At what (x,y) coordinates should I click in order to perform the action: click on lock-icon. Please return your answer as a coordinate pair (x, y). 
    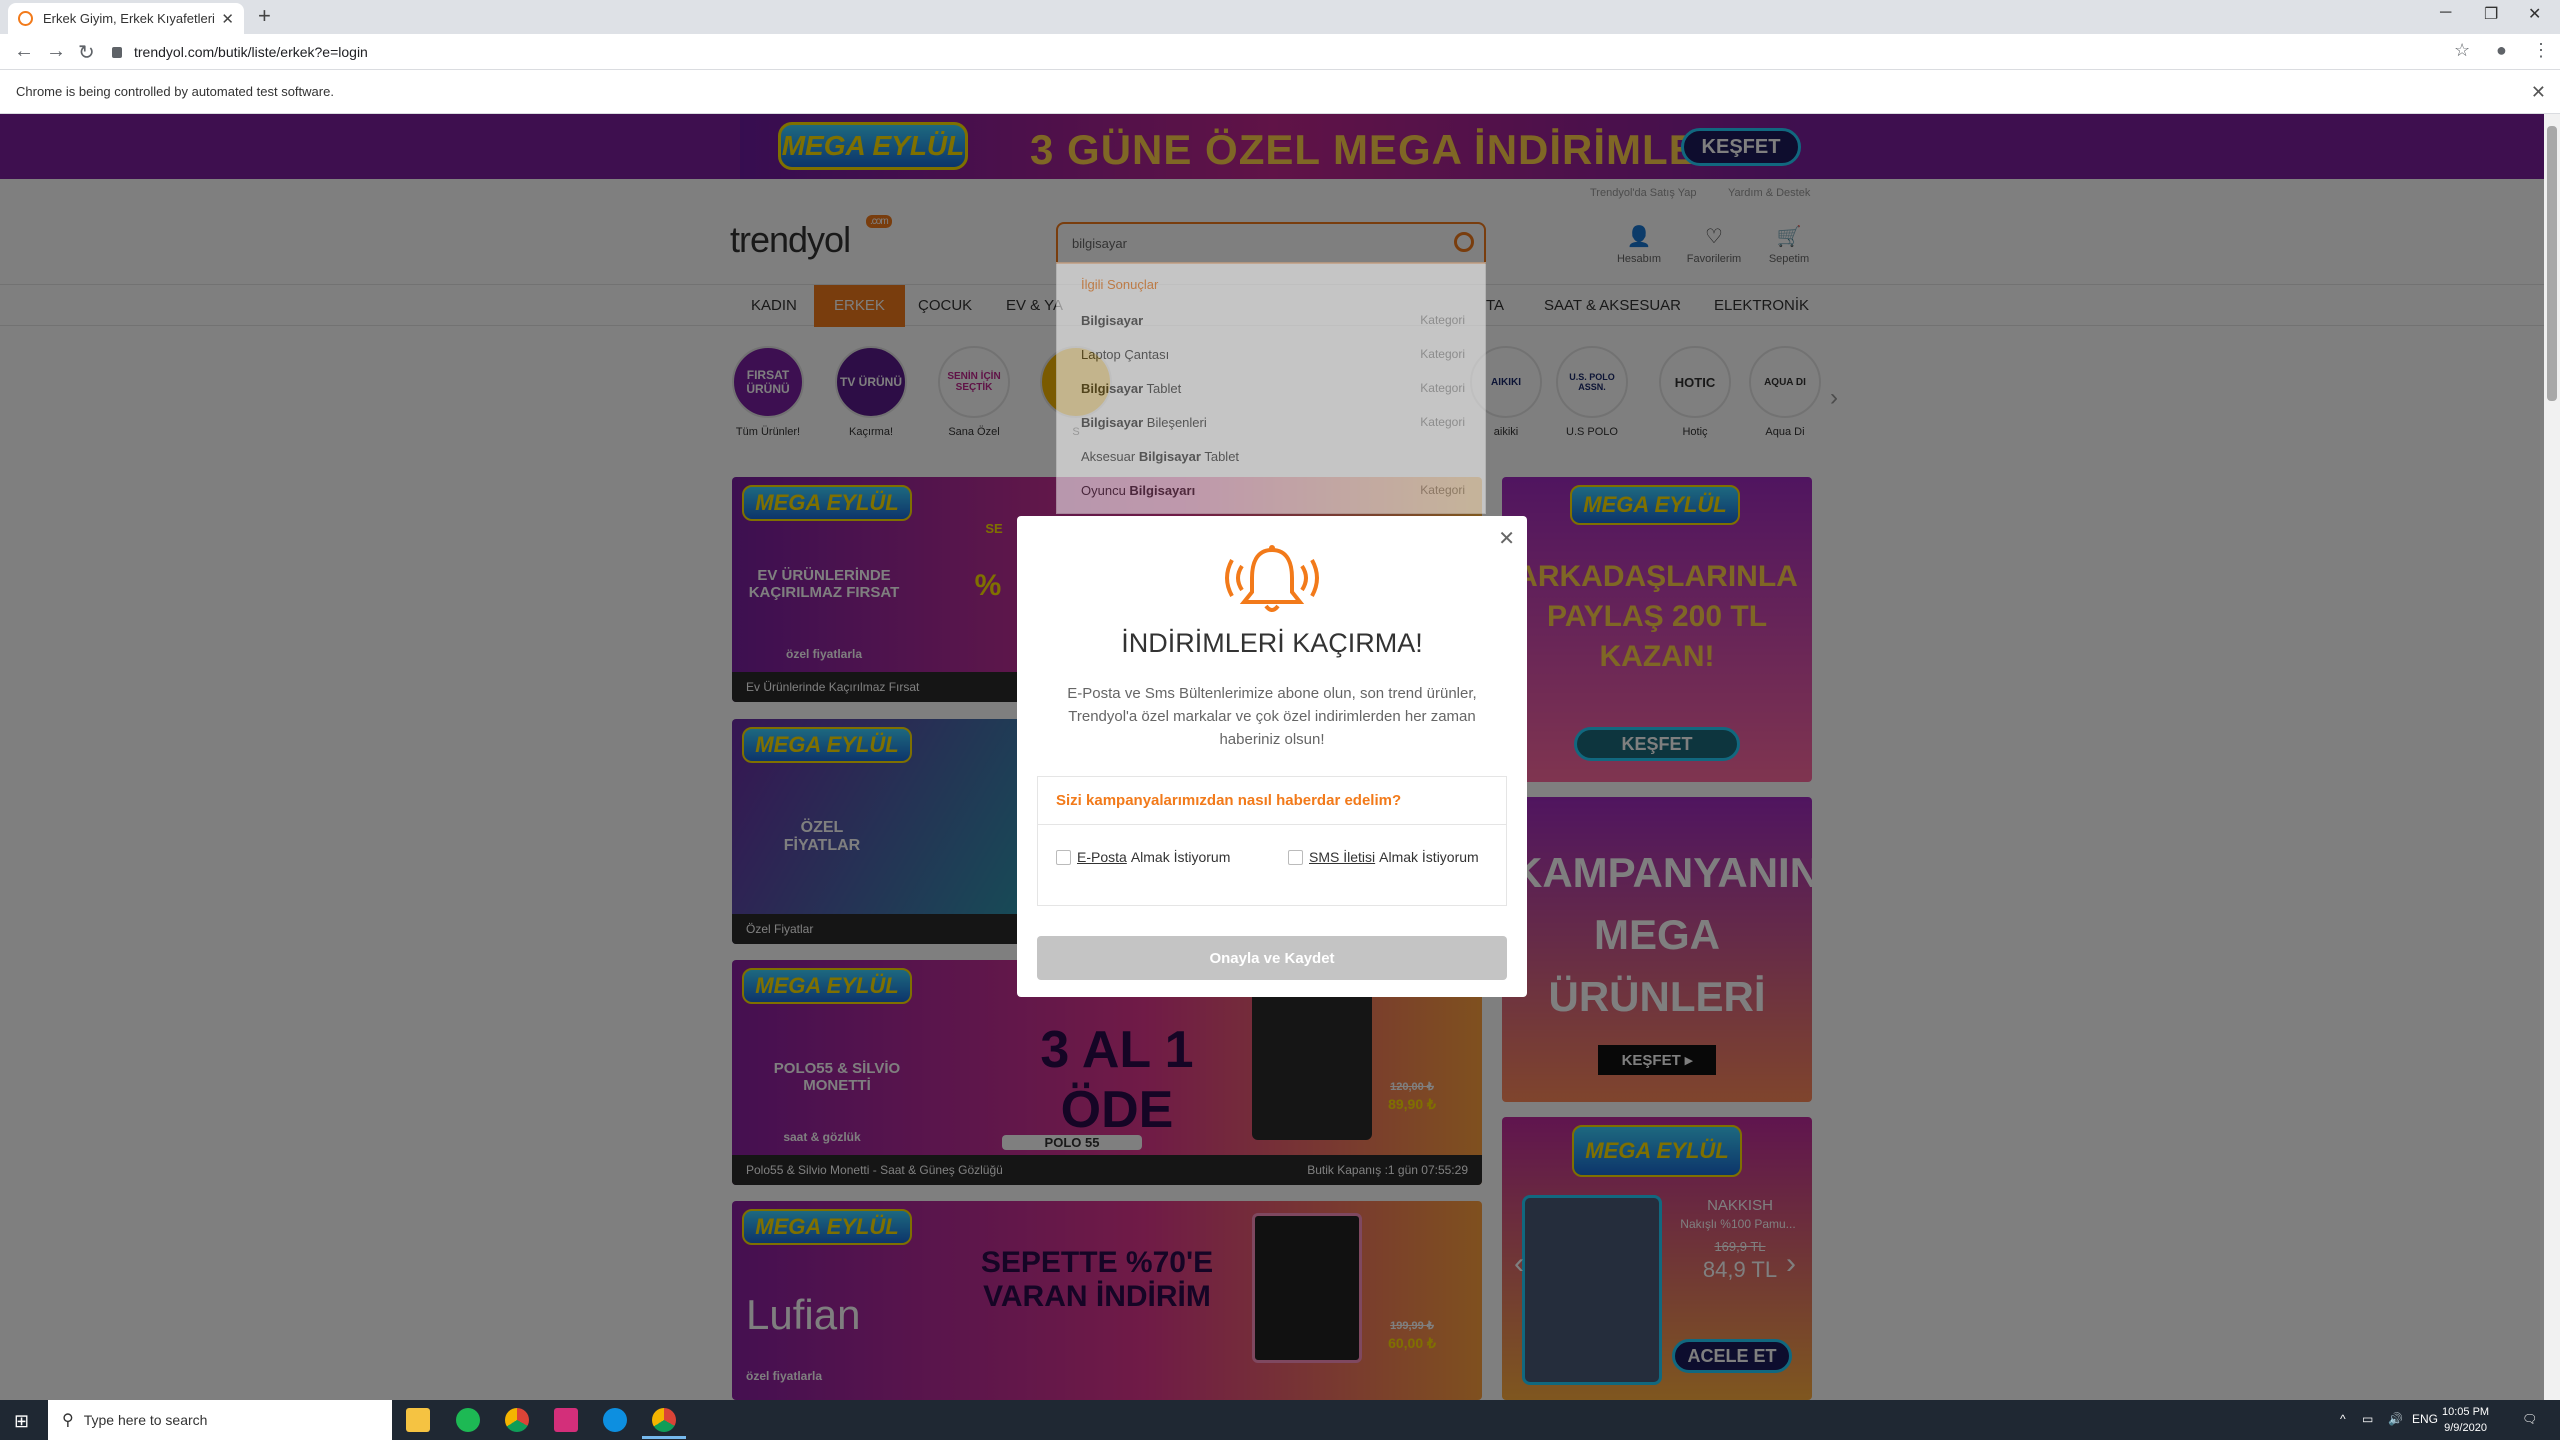
    Looking at the image, I should click on (117, 52).